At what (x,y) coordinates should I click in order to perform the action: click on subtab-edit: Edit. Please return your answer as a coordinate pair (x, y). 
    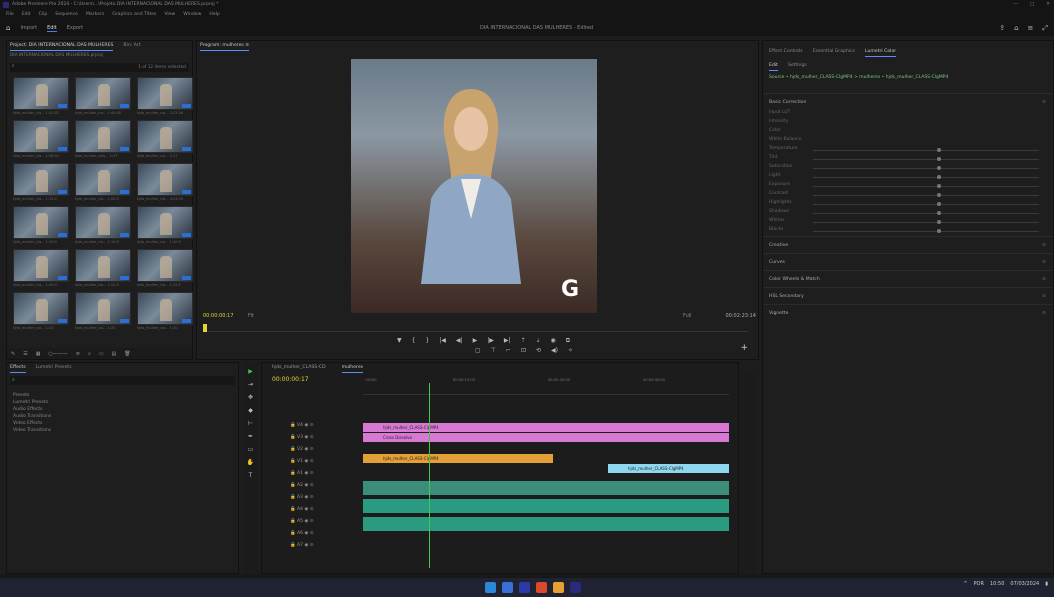
    Looking at the image, I should click on (773, 66).